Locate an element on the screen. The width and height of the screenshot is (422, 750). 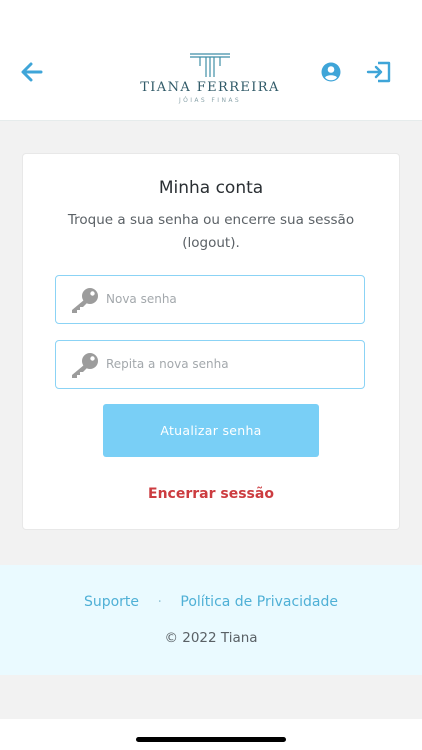
new-password-input is located at coordinates (231, 299).